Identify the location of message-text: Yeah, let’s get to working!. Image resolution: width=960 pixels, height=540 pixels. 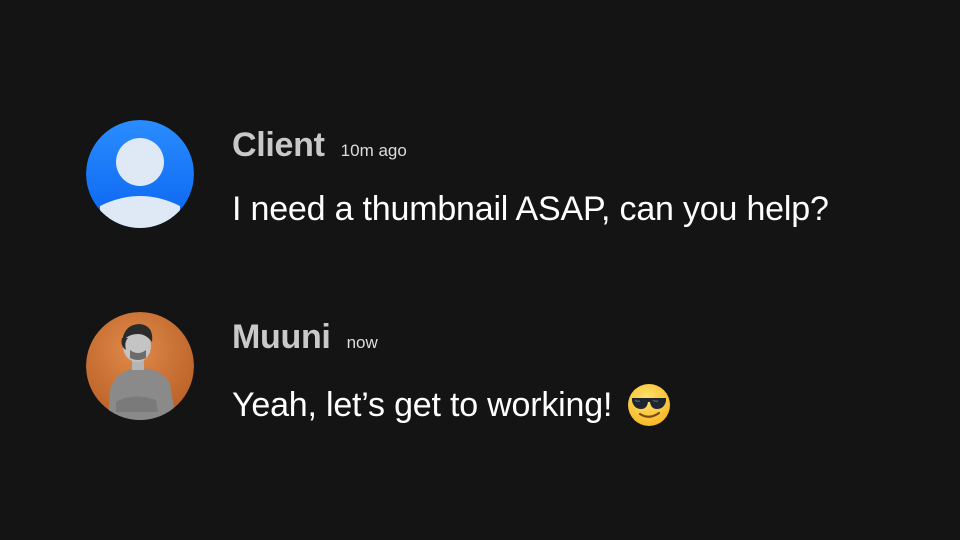
(569, 405).